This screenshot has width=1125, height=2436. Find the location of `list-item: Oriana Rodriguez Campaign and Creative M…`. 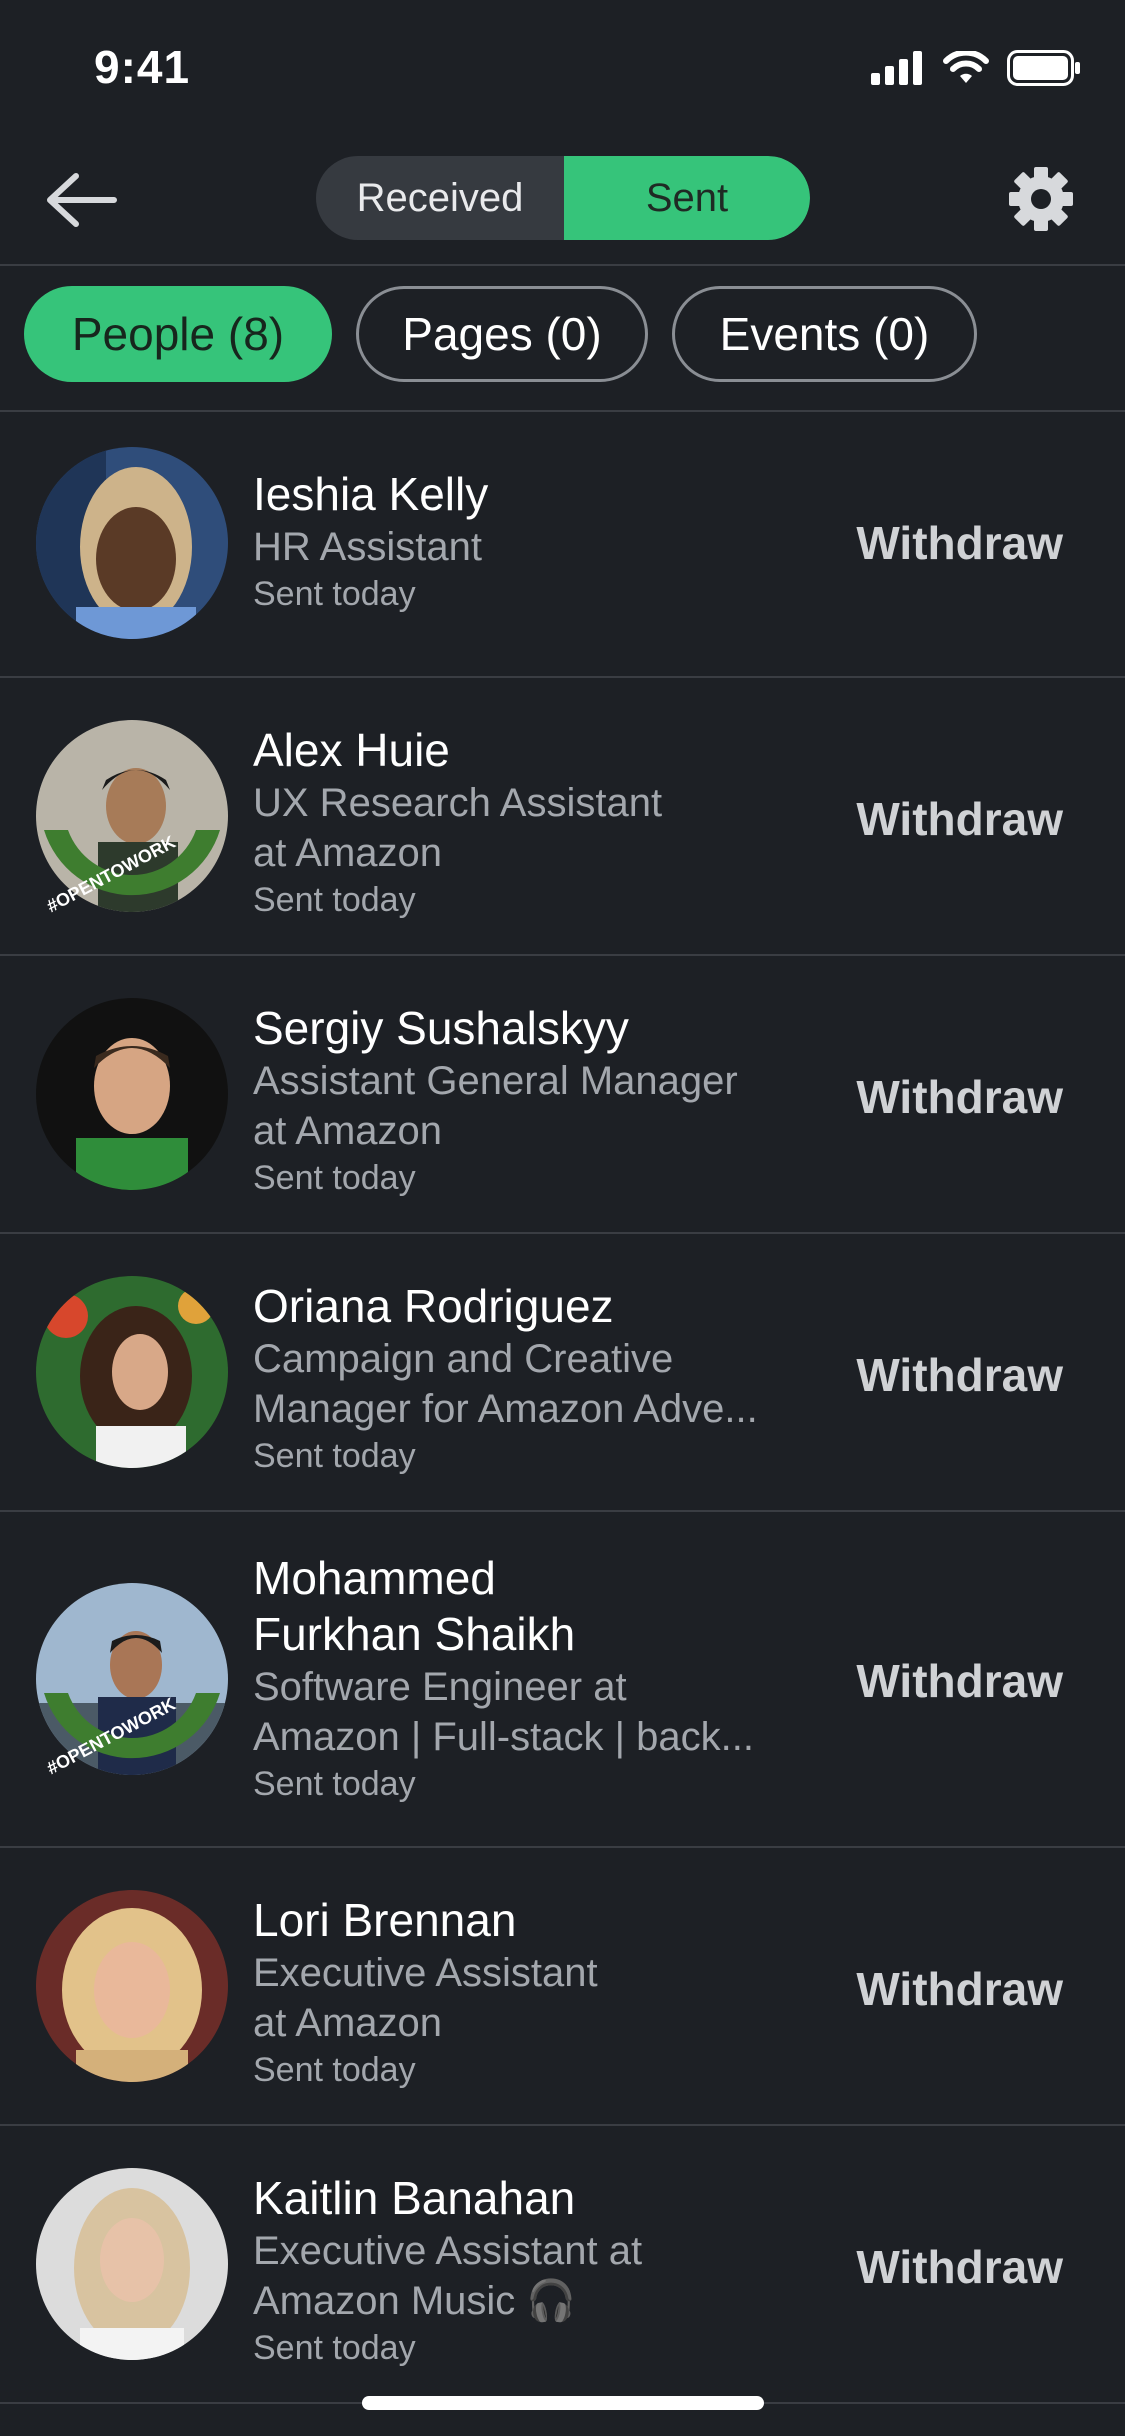

list-item: Oriana Rodriguez Campaign and Creative M… is located at coordinates (562, 1373).